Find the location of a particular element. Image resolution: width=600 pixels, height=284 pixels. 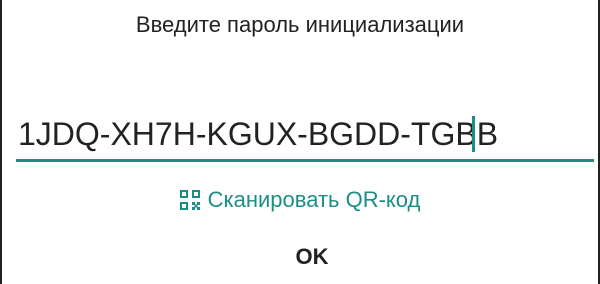

scan-qr-label: Сканировать QR-код is located at coordinates (314, 199).